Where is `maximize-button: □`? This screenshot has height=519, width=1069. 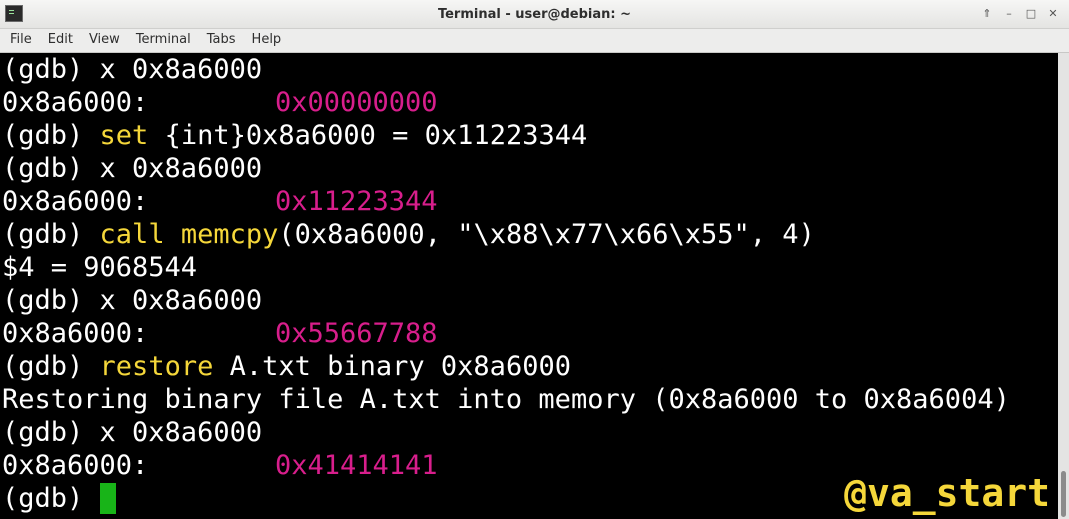
maximize-button: □ is located at coordinates (1031, 14).